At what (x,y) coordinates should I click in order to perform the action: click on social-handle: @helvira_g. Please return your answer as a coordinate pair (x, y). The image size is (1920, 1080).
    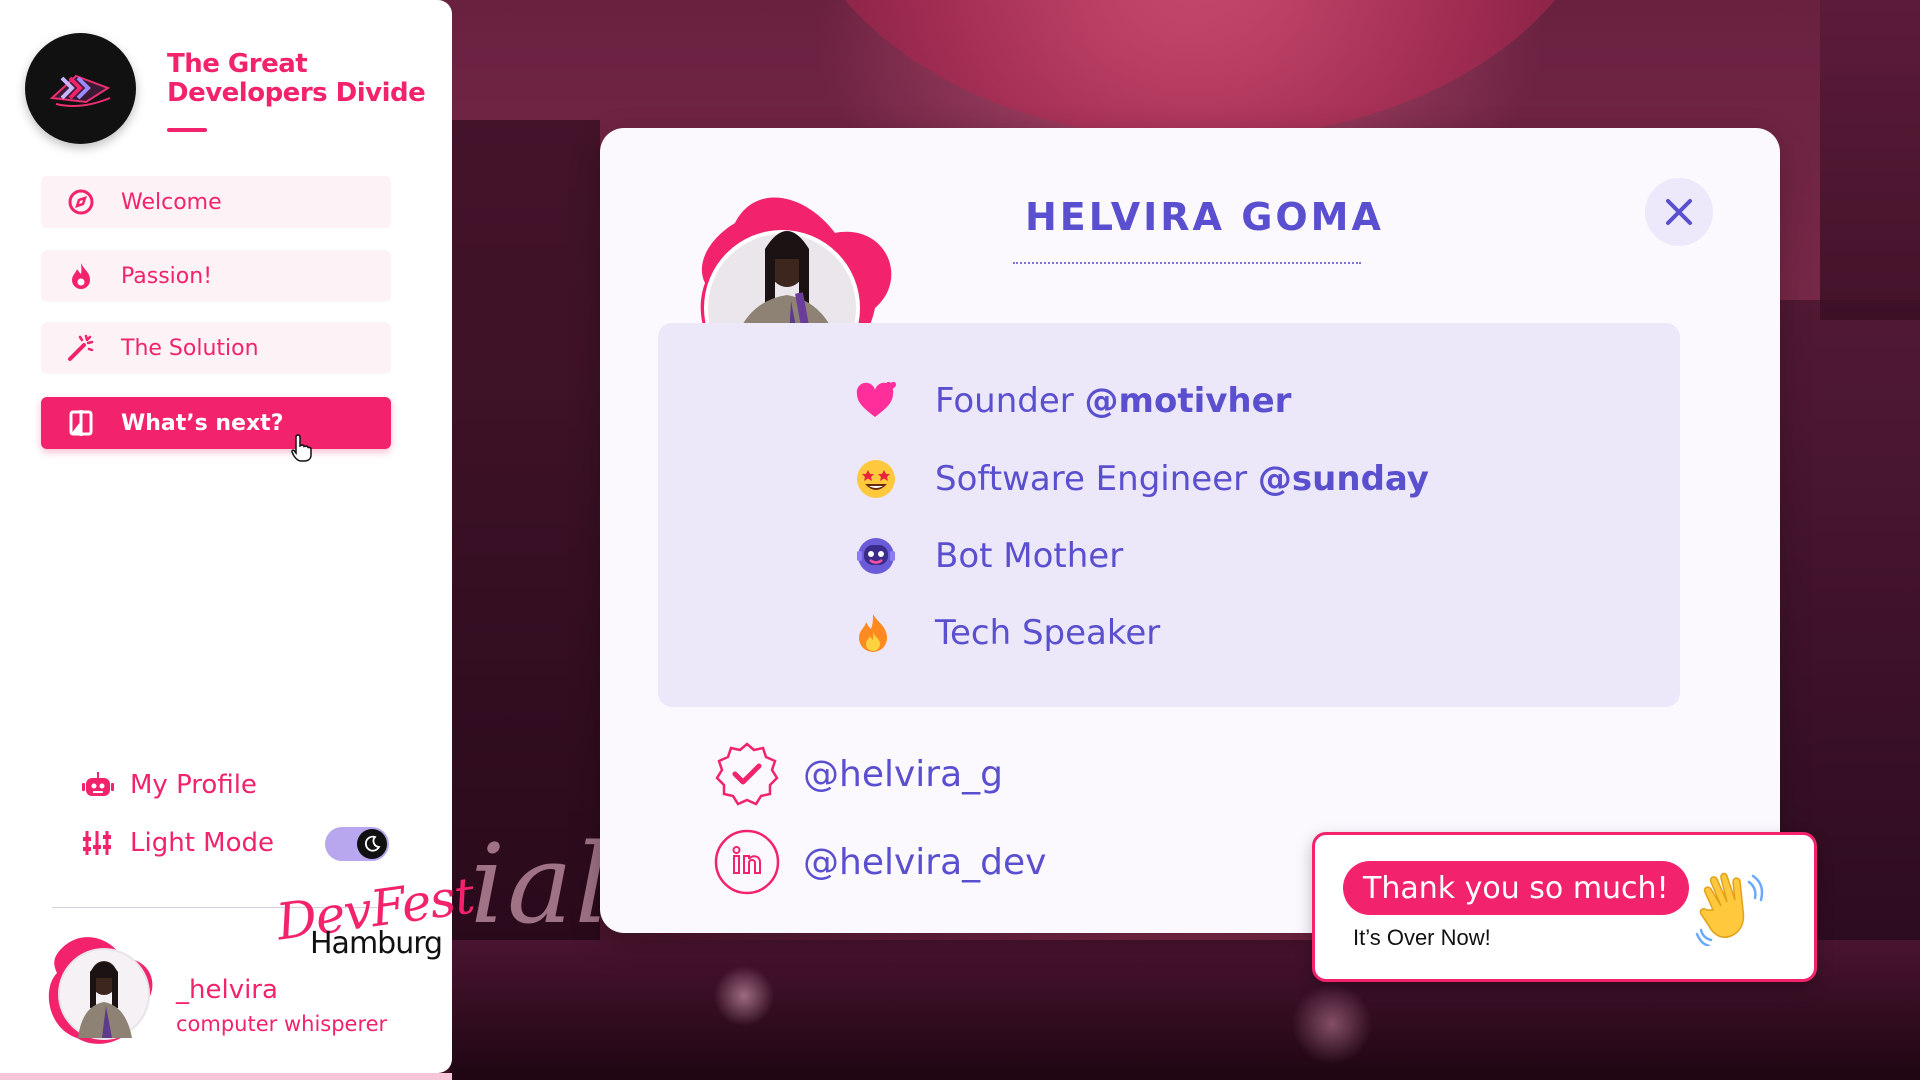
    Looking at the image, I should click on (903, 774).